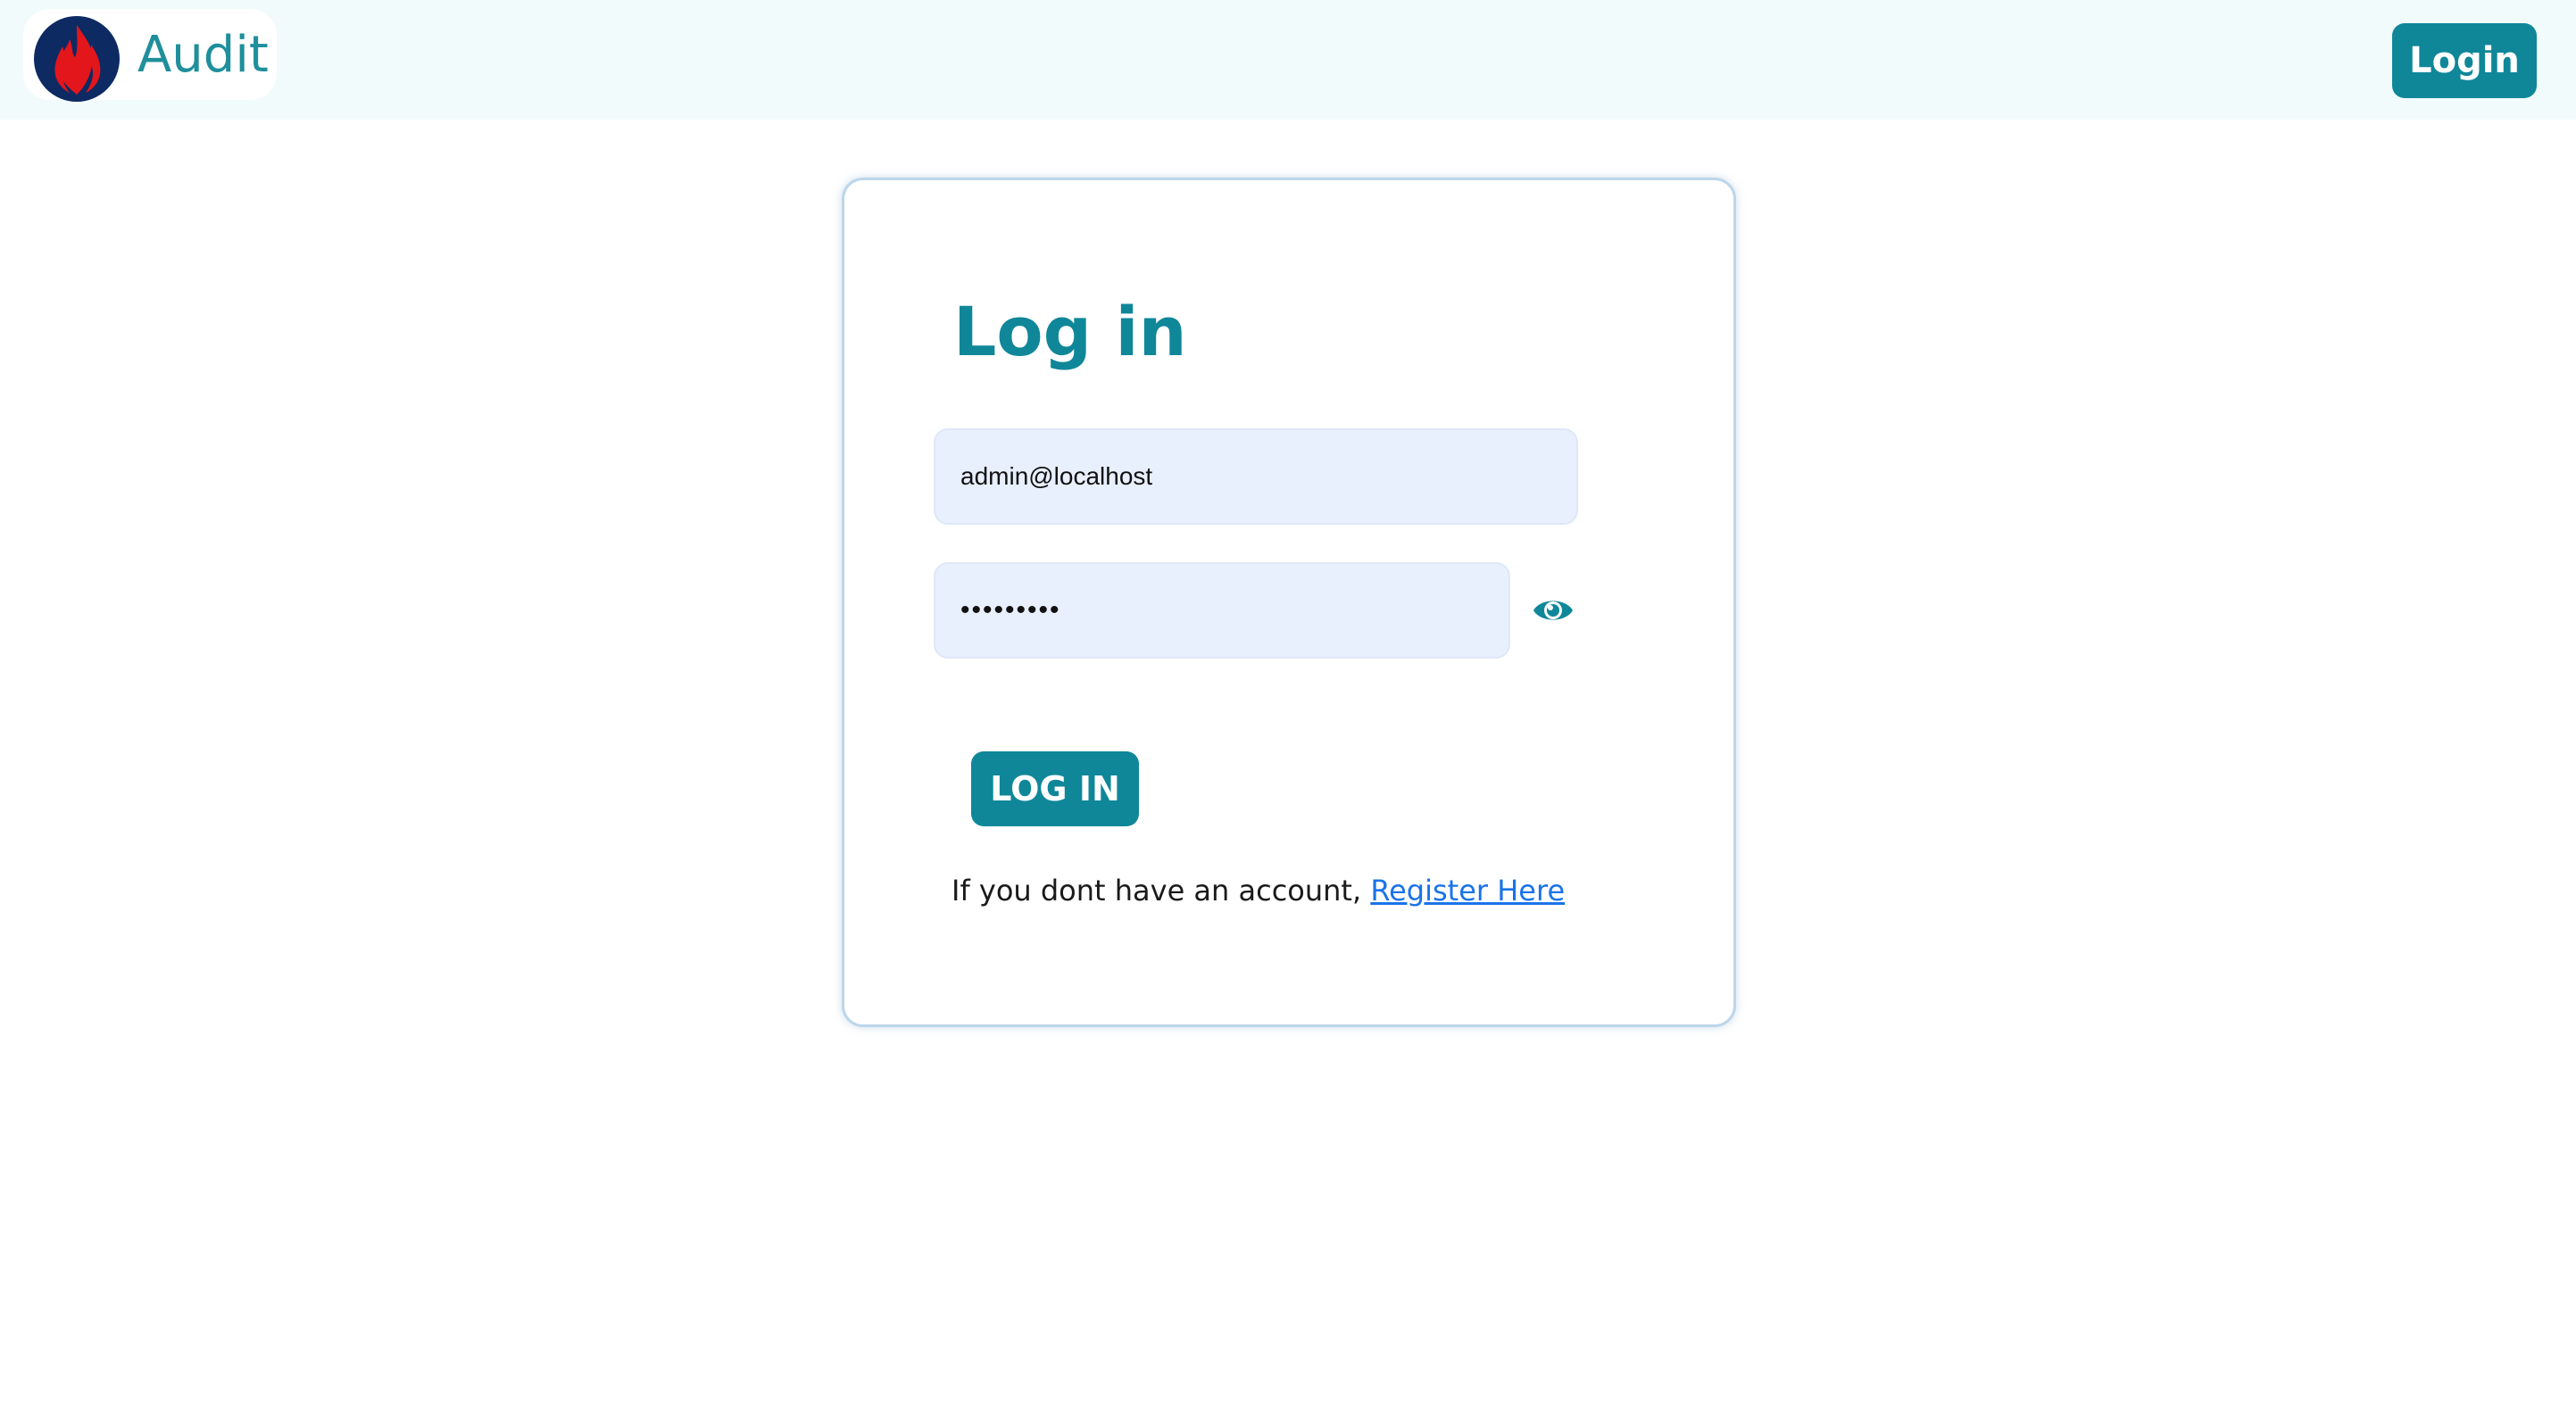 The width and height of the screenshot is (2576, 1401). I want to click on nav-login-button: Login, so click(2464, 60).